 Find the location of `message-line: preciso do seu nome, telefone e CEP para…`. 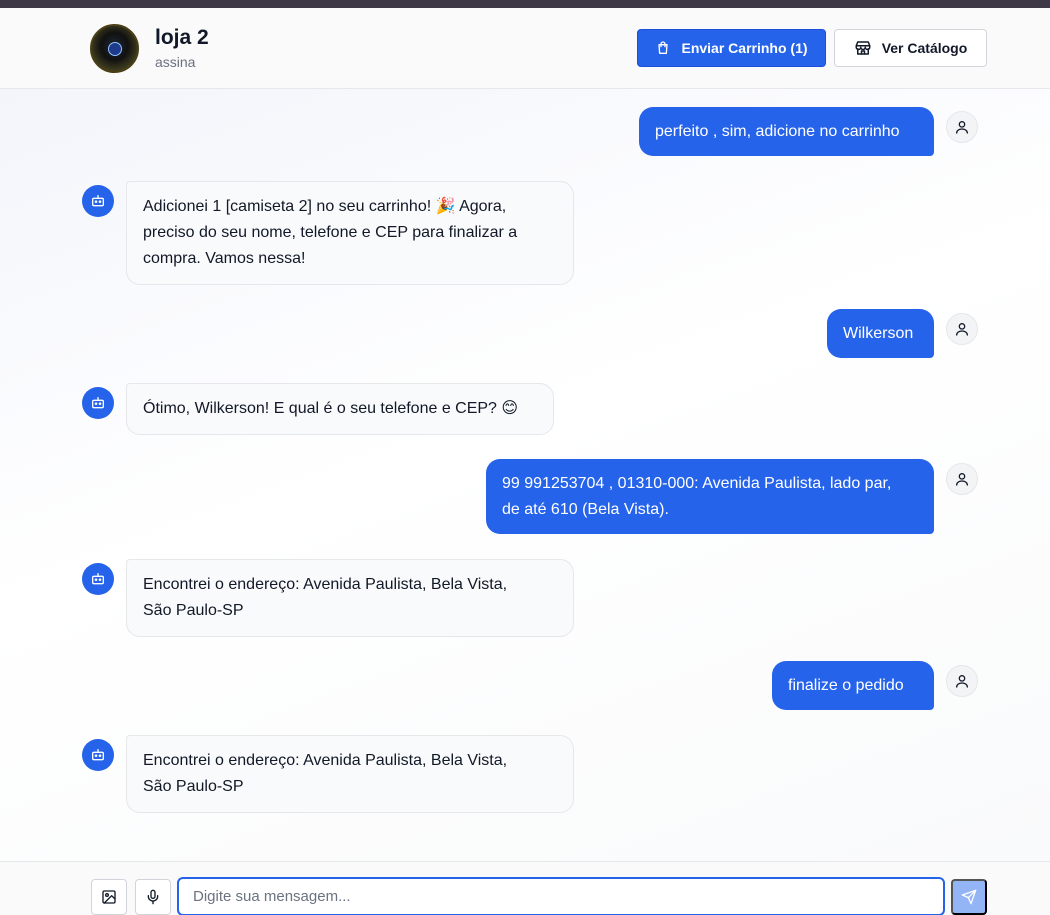

message-line: preciso do seu nome, telefone e CEP para… is located at coordinates (330, 232).